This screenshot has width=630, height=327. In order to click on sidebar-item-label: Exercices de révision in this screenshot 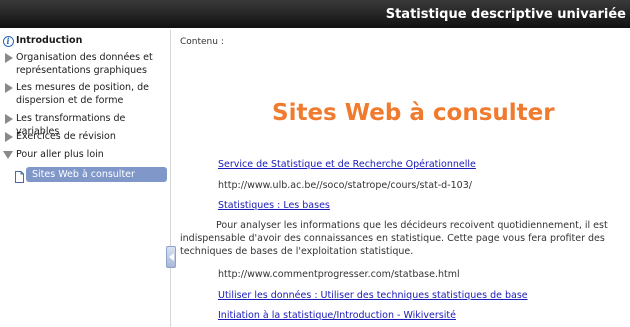, I will do `click(66, 136)`.